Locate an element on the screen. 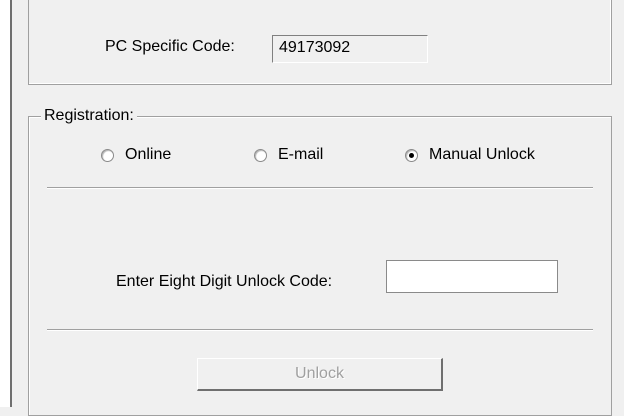 The width and height of the screenshot is (624, 416). separator-top is located at coordinates (320, 187).